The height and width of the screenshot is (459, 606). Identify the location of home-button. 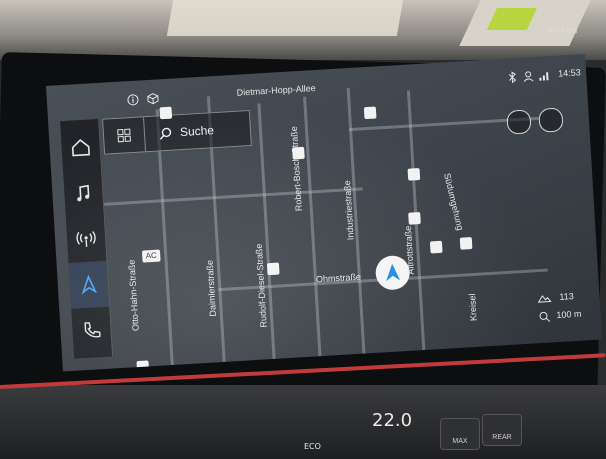
(80, 147).